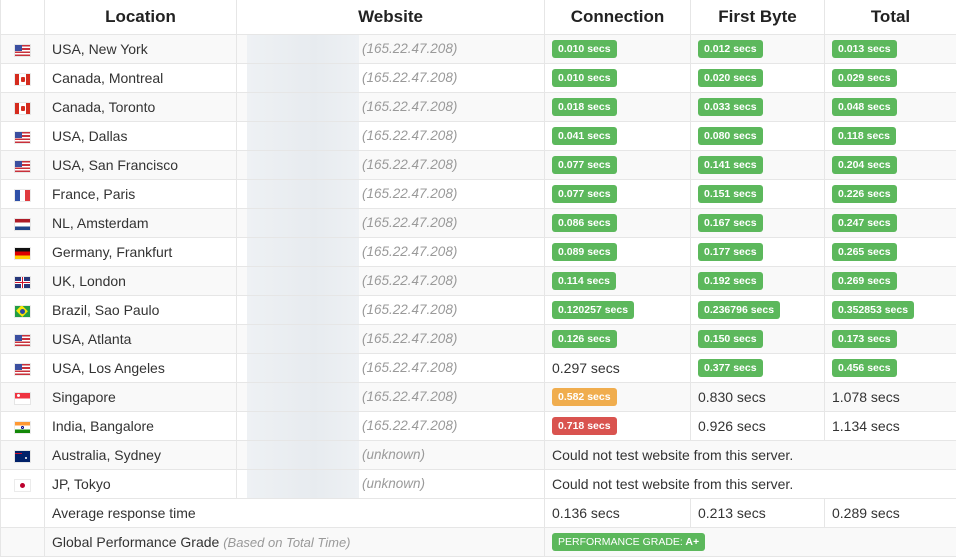  Describe the element at coordinates (730, 194) in the screenshot. I see `first-byte-time-badge: 0.151 secs` at that location.